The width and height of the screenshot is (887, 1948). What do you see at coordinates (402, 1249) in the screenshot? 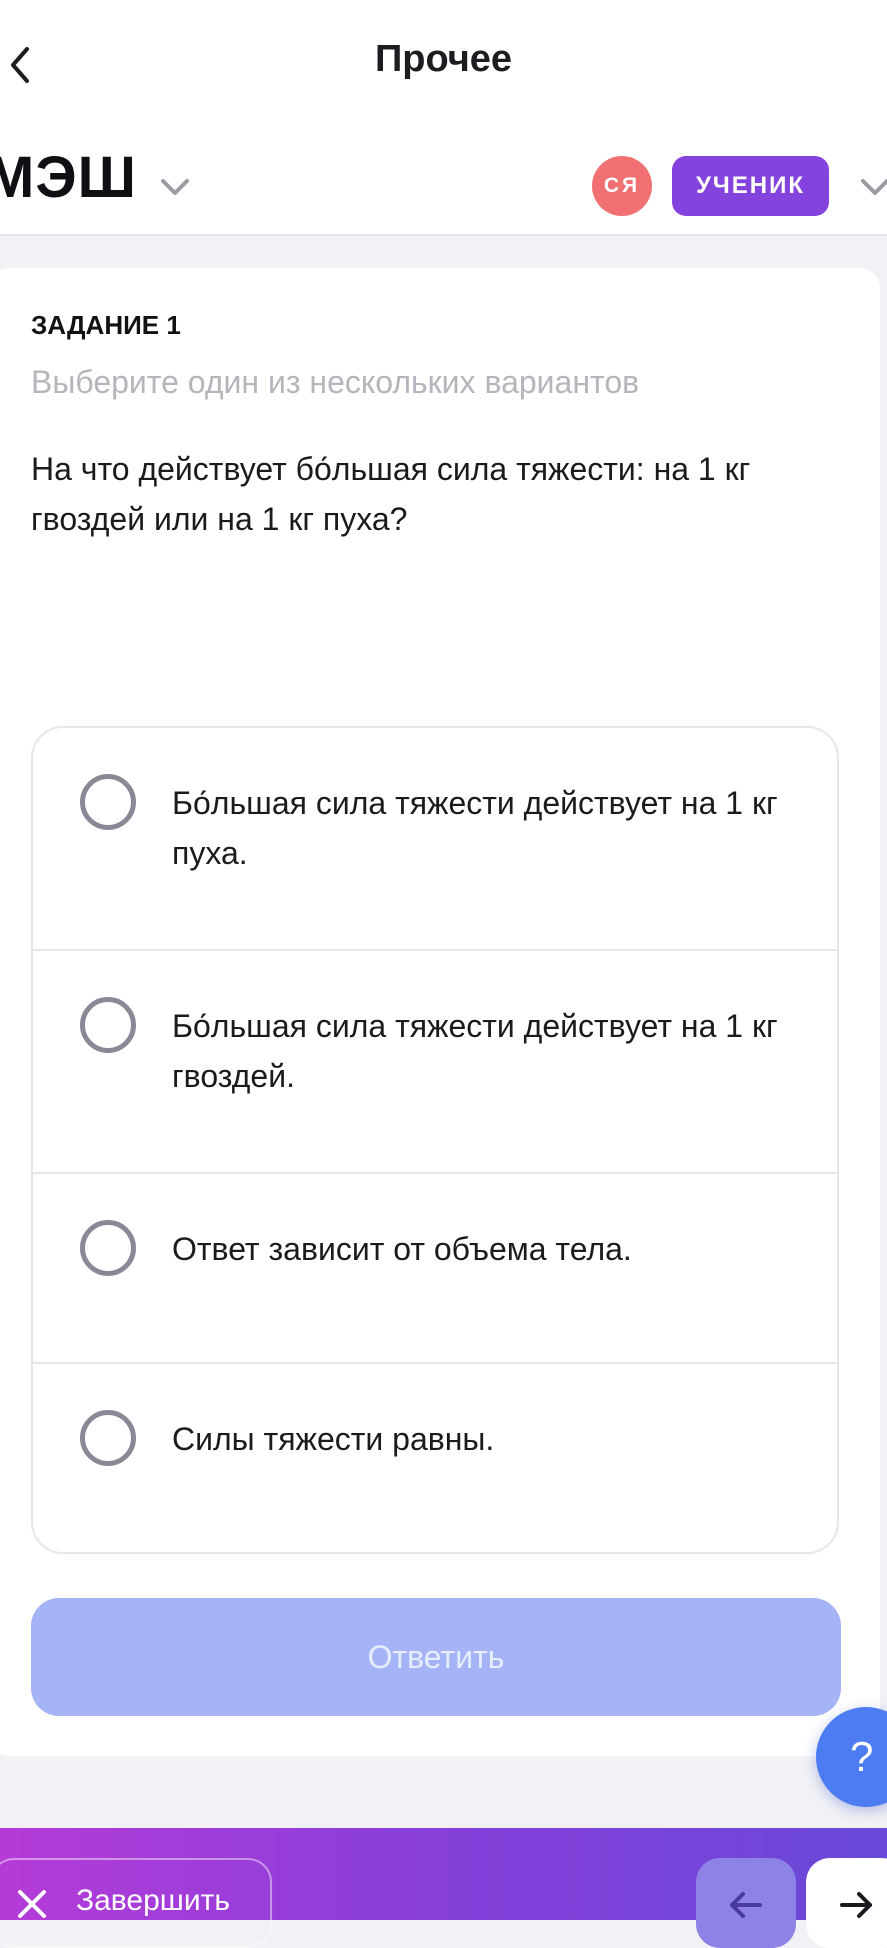
I see `answer-option-label: Ответ зависит от объема тела.` at bounding box center [402, 1249].